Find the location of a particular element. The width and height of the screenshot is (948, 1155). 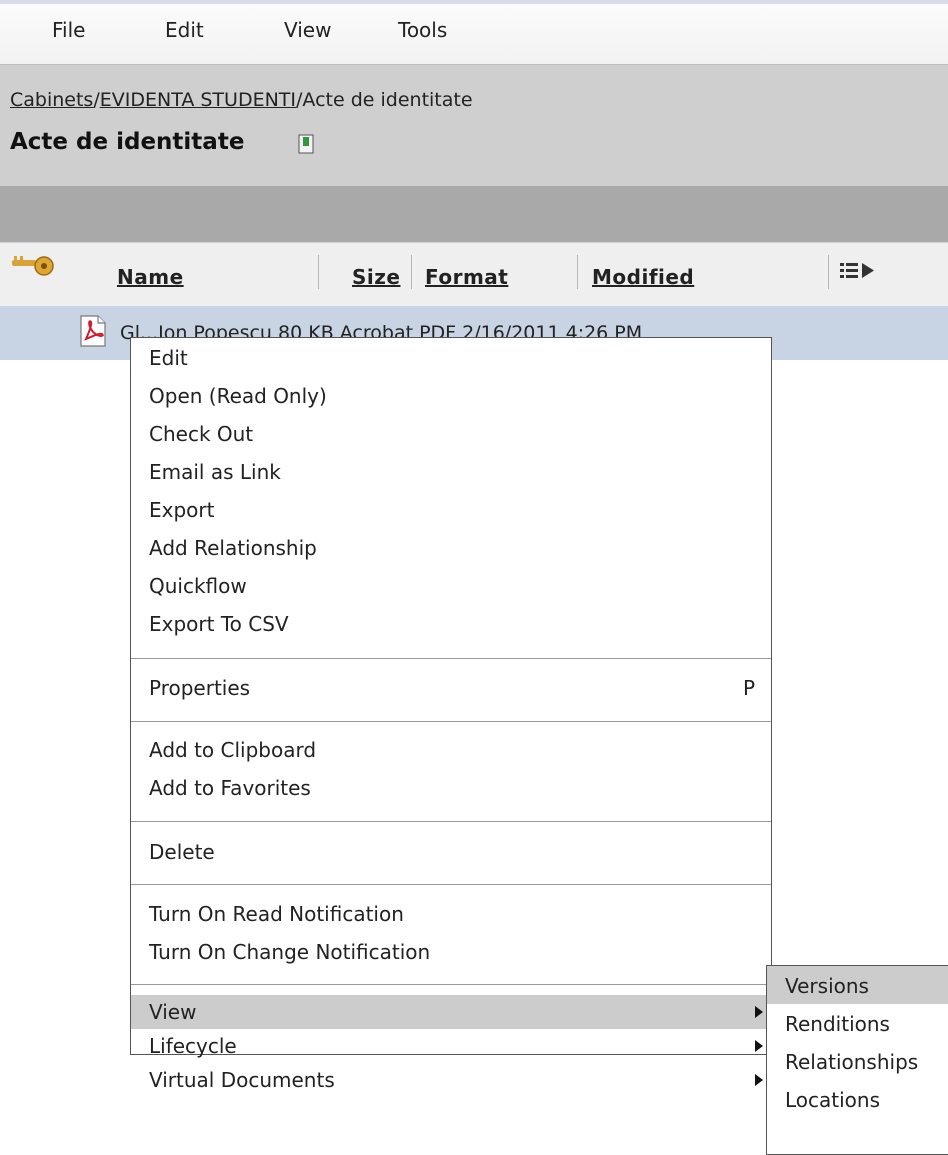

menu-item-label: Delete is located at coordinates (182, 852).